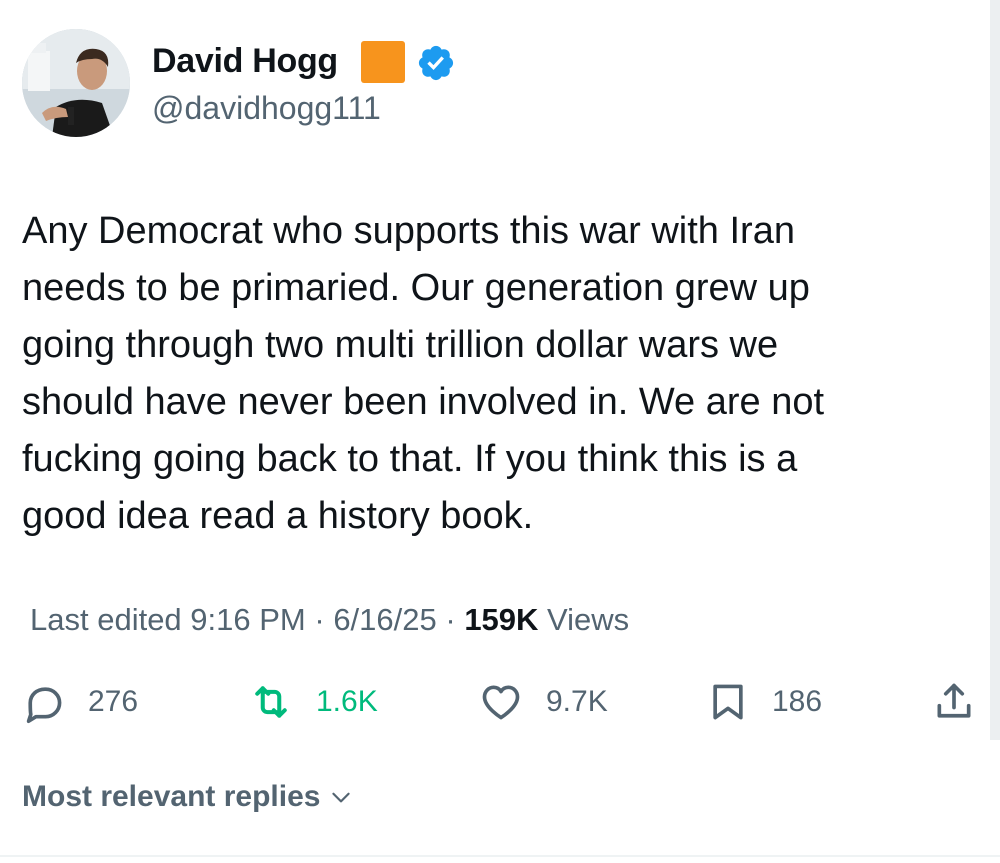 Image resolution: width=1000 pixels, height=863 pixels. I want to click on replies-sort-dropdown: Most relevant replies, so click(188, 797).